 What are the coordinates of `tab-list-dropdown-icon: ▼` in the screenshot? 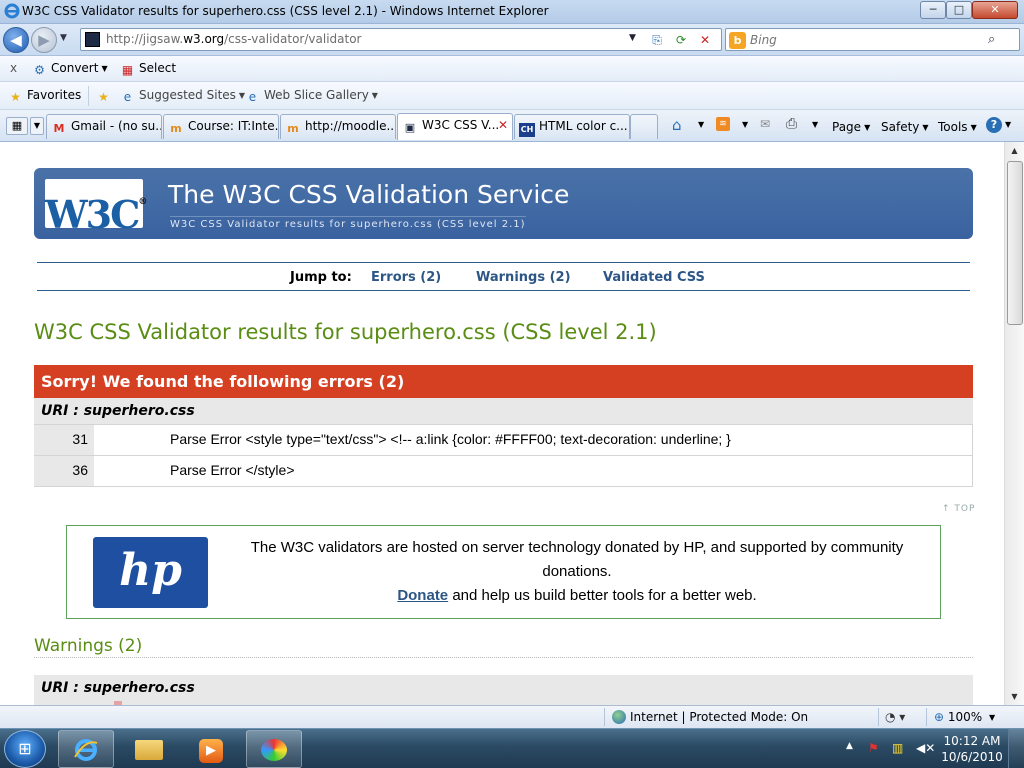 It's located at (37, 126).